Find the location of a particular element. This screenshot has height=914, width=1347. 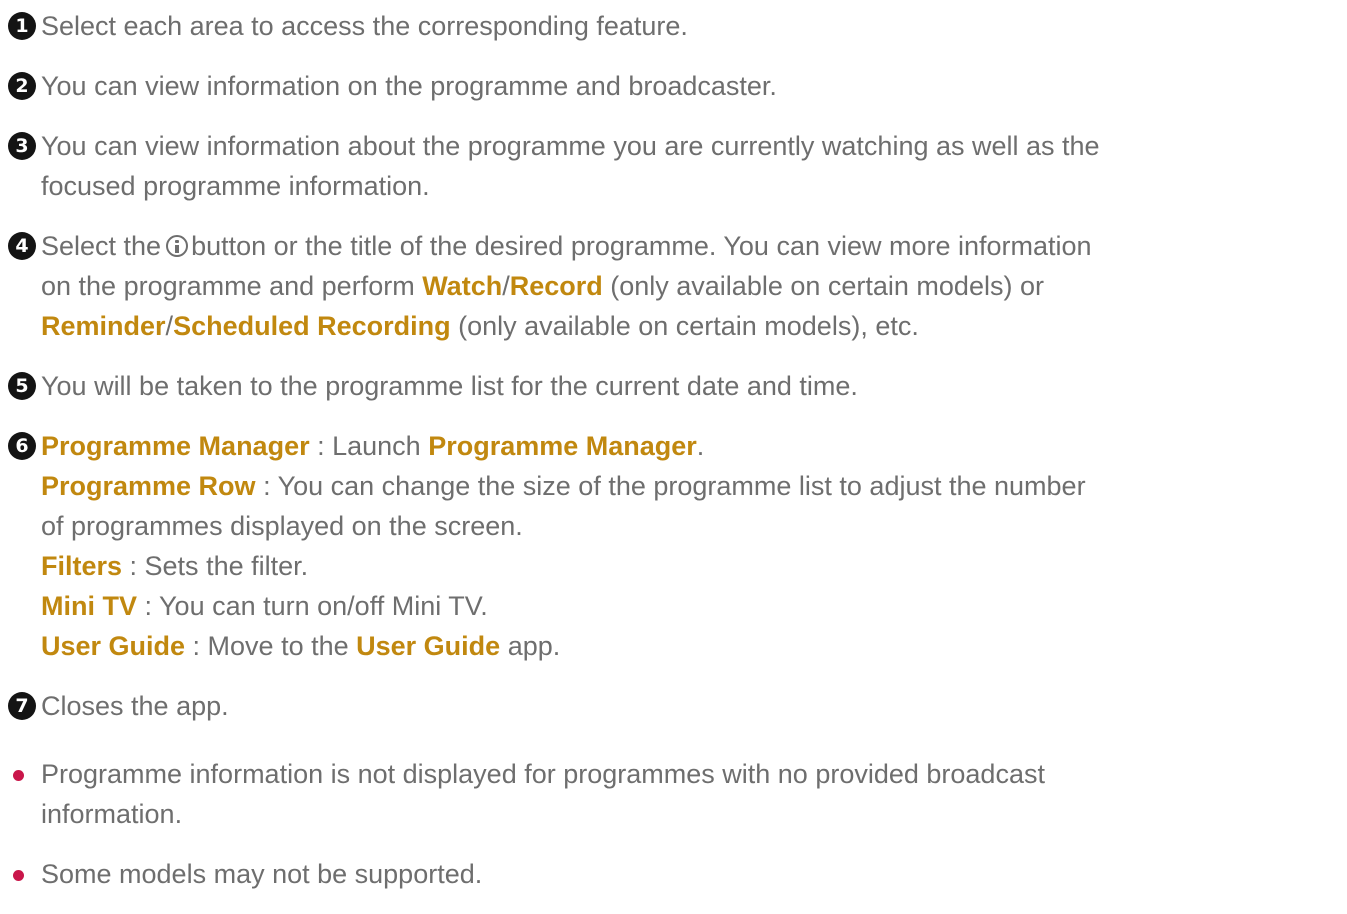

keyword-reminder: Reminder is located at coordinates (103, 326).